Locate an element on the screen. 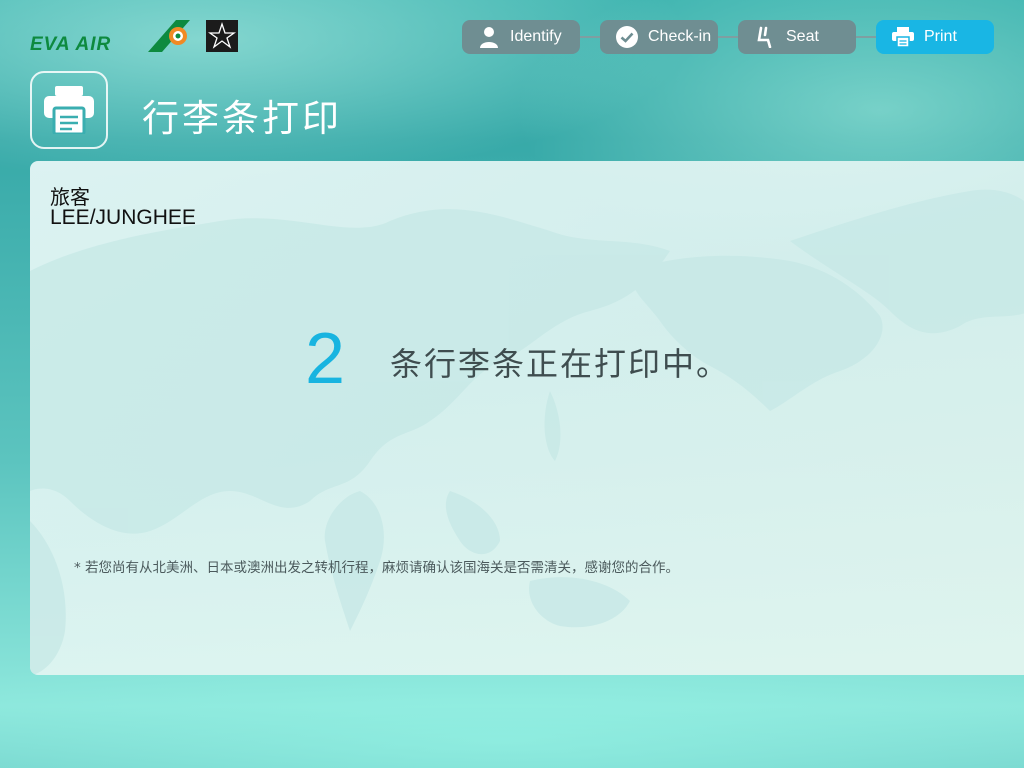 This screenshot has height=768, width=1024. step-label: Seat is located at coordinates (802, 36).